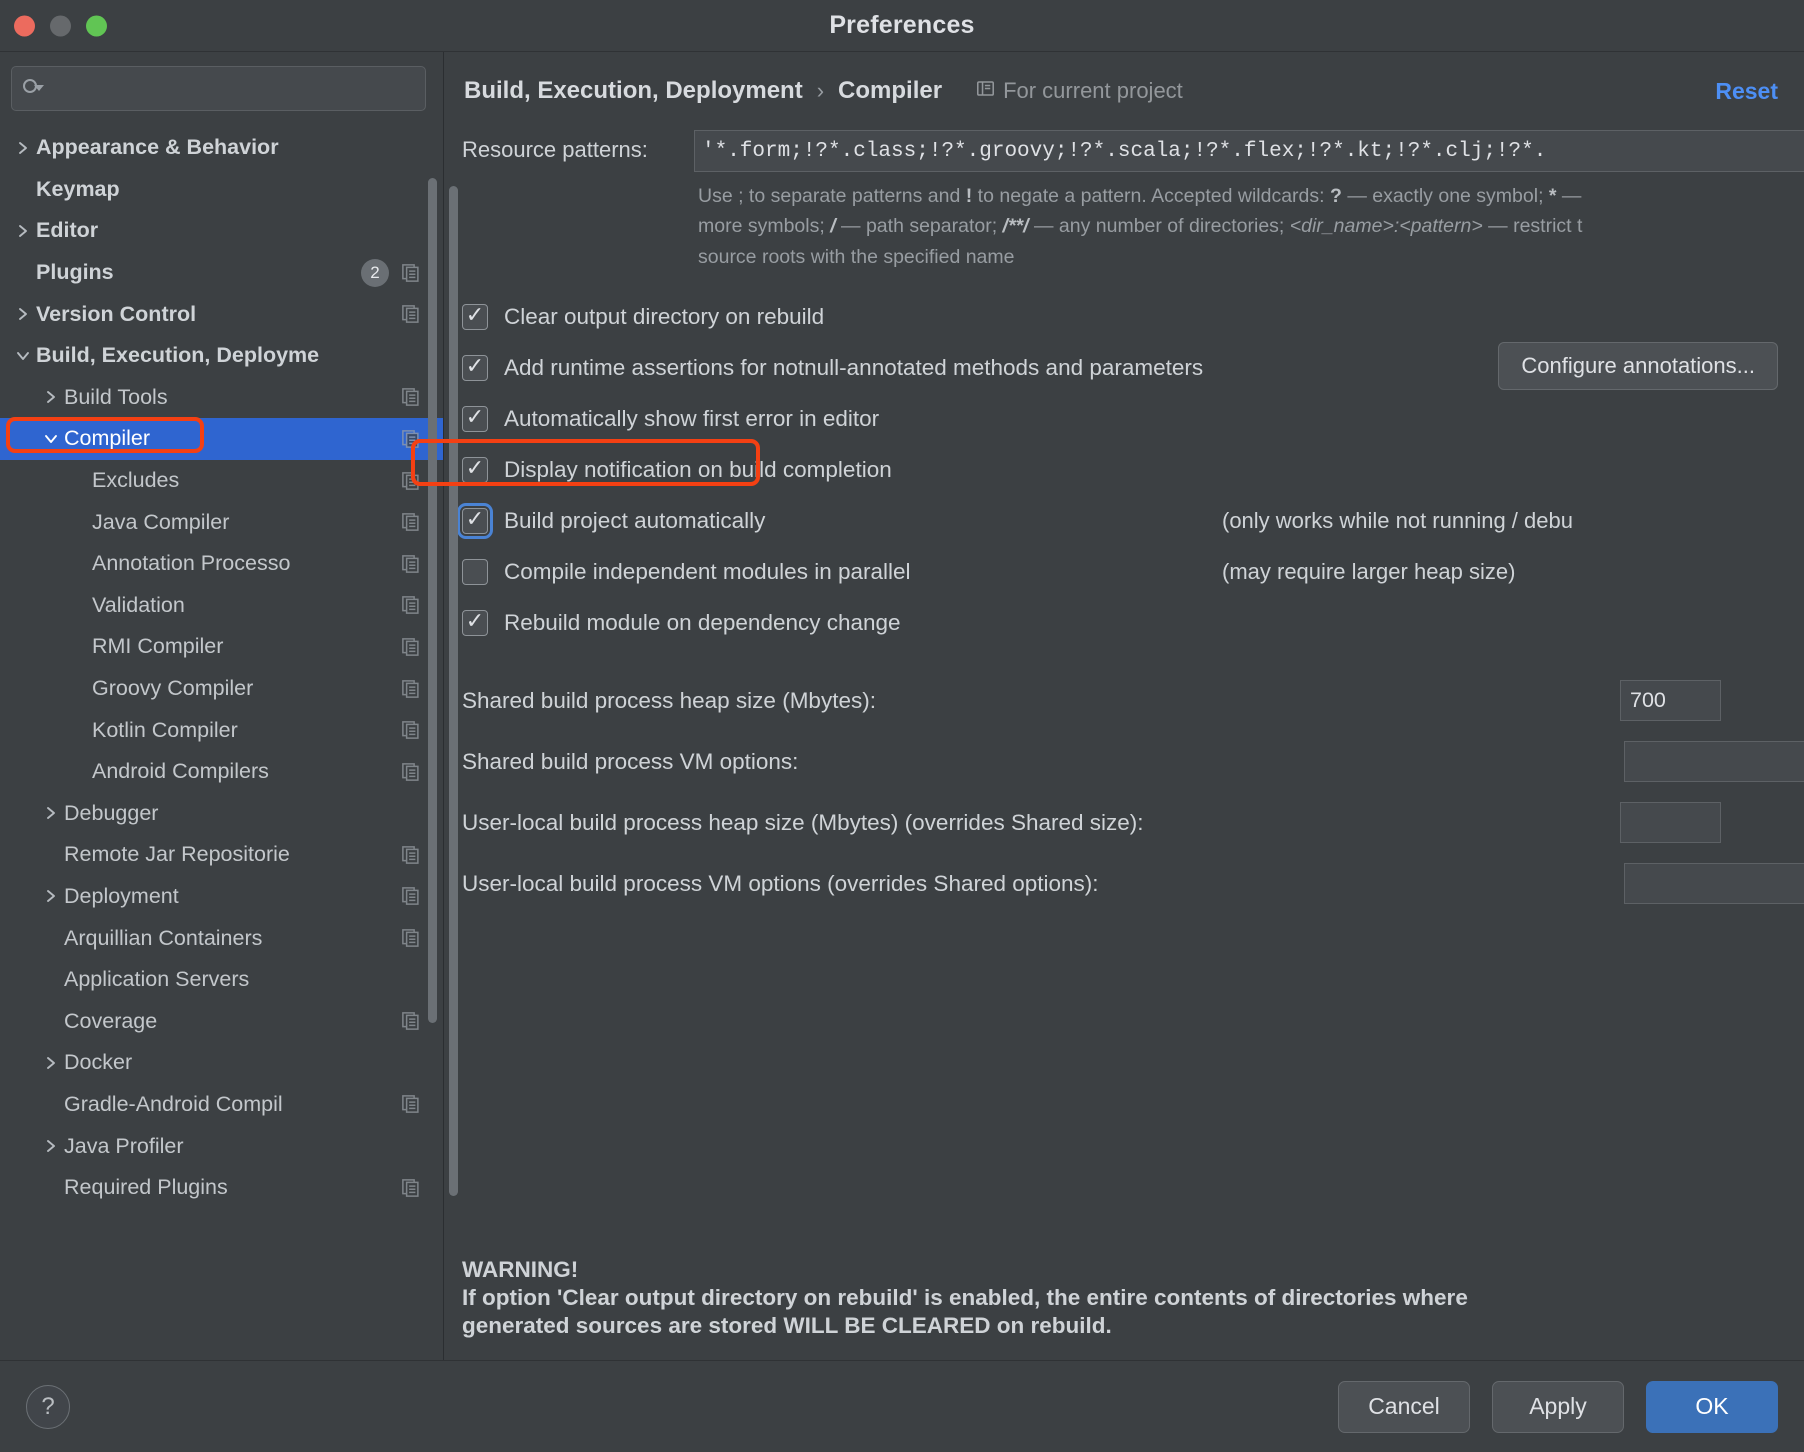  I want to click on resource-patterns-label: Resource patterns:, so click(555, 149).